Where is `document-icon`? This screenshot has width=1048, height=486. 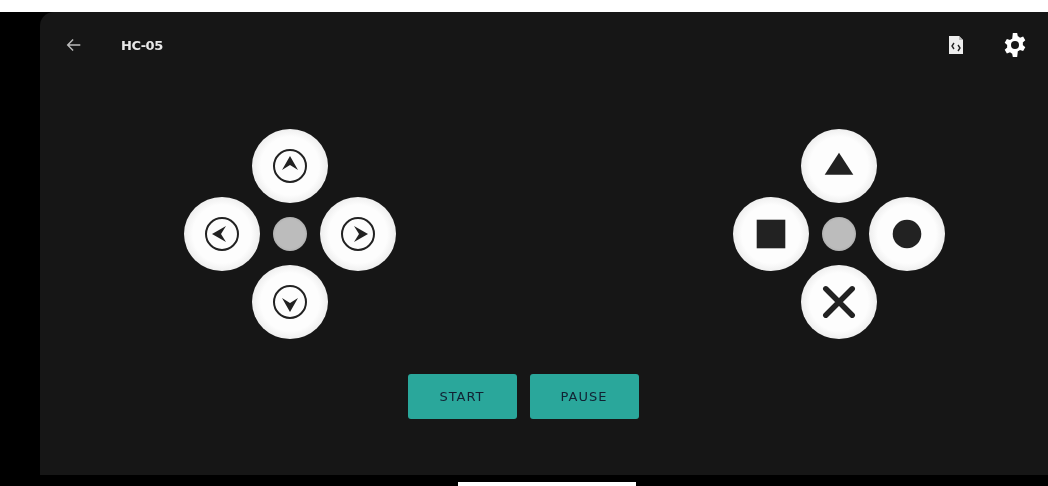 document-icon is located at coordinates (956, 45).